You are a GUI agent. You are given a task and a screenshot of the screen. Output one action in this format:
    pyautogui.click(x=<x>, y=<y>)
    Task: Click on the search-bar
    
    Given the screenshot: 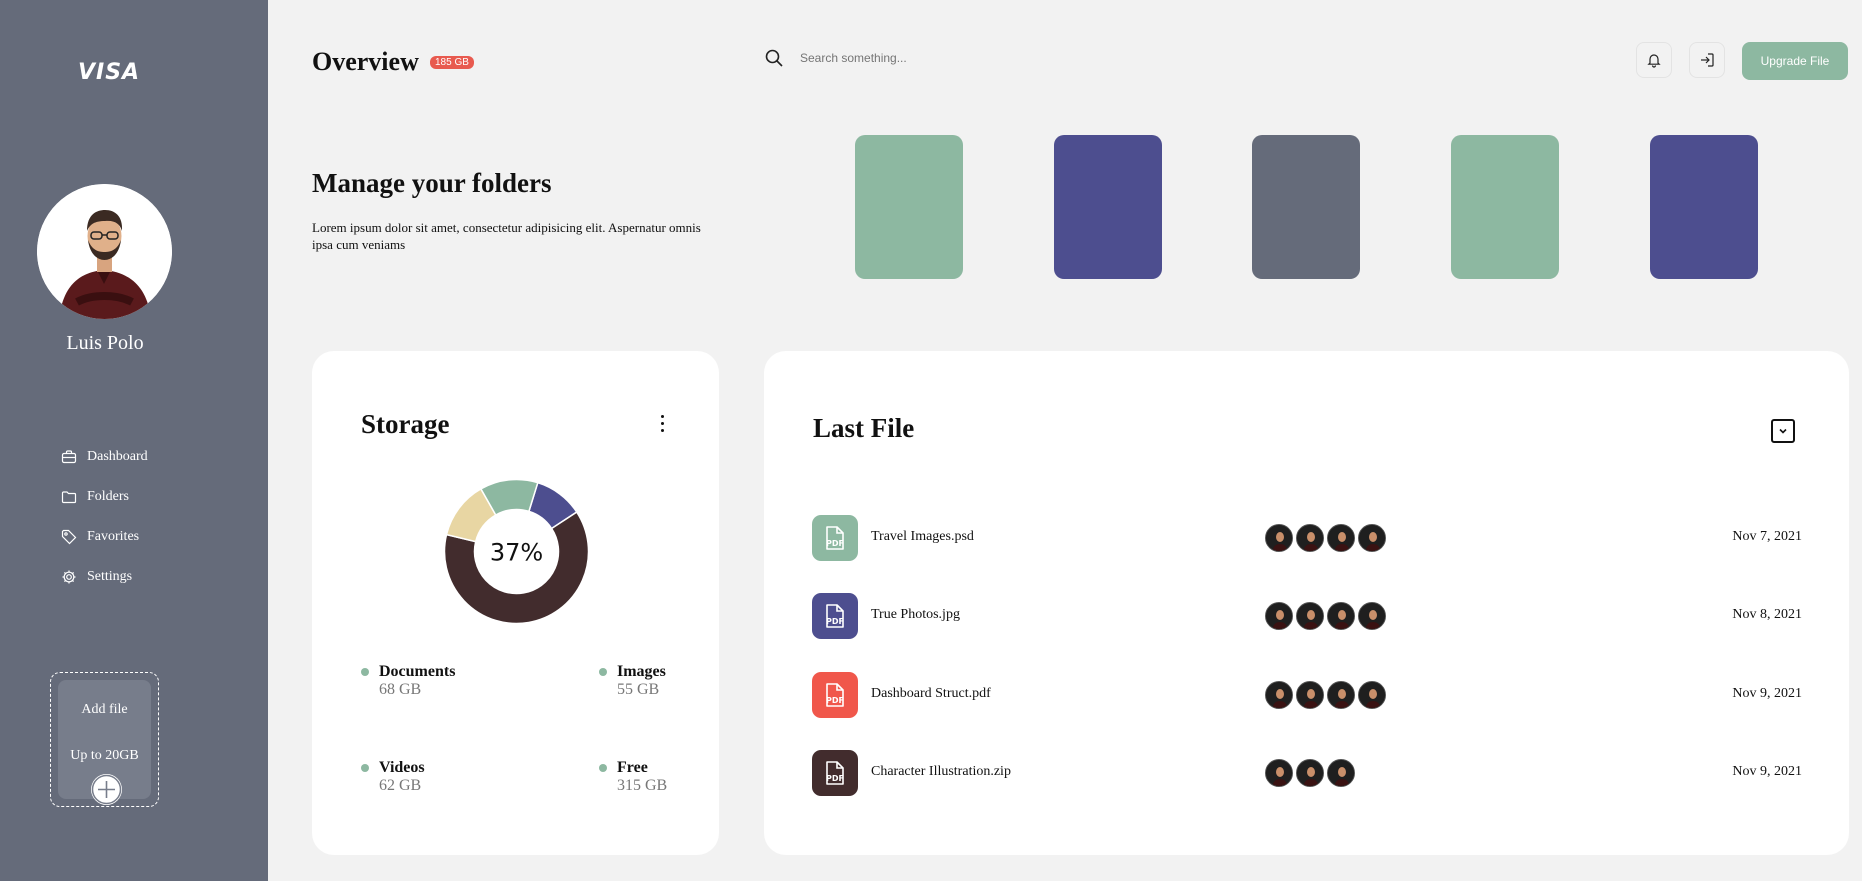 What is the action you would take?
    pyautogui.click(x=912, y=58)
    